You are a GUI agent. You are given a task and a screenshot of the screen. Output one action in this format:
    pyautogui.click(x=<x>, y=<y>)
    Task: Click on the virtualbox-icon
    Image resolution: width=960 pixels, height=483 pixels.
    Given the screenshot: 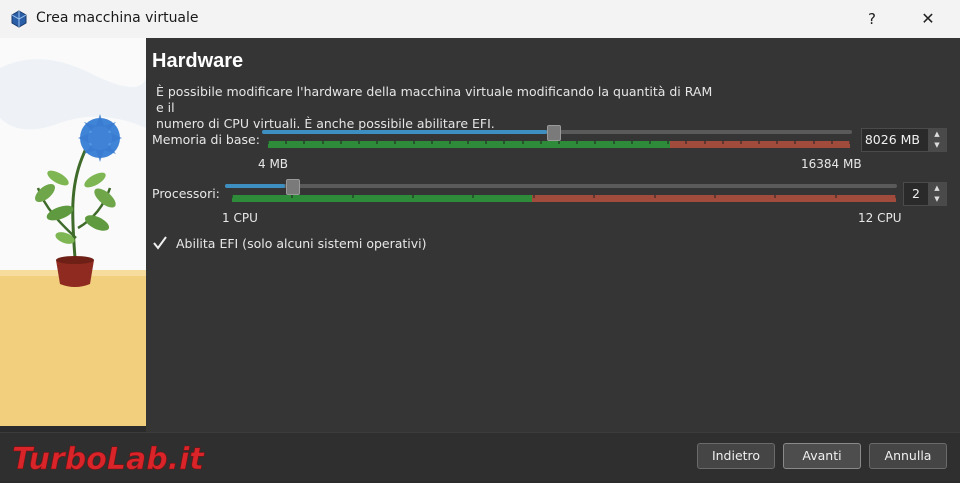 What is the action you would take?
    pyautogui.click(x=19, y=19)
    